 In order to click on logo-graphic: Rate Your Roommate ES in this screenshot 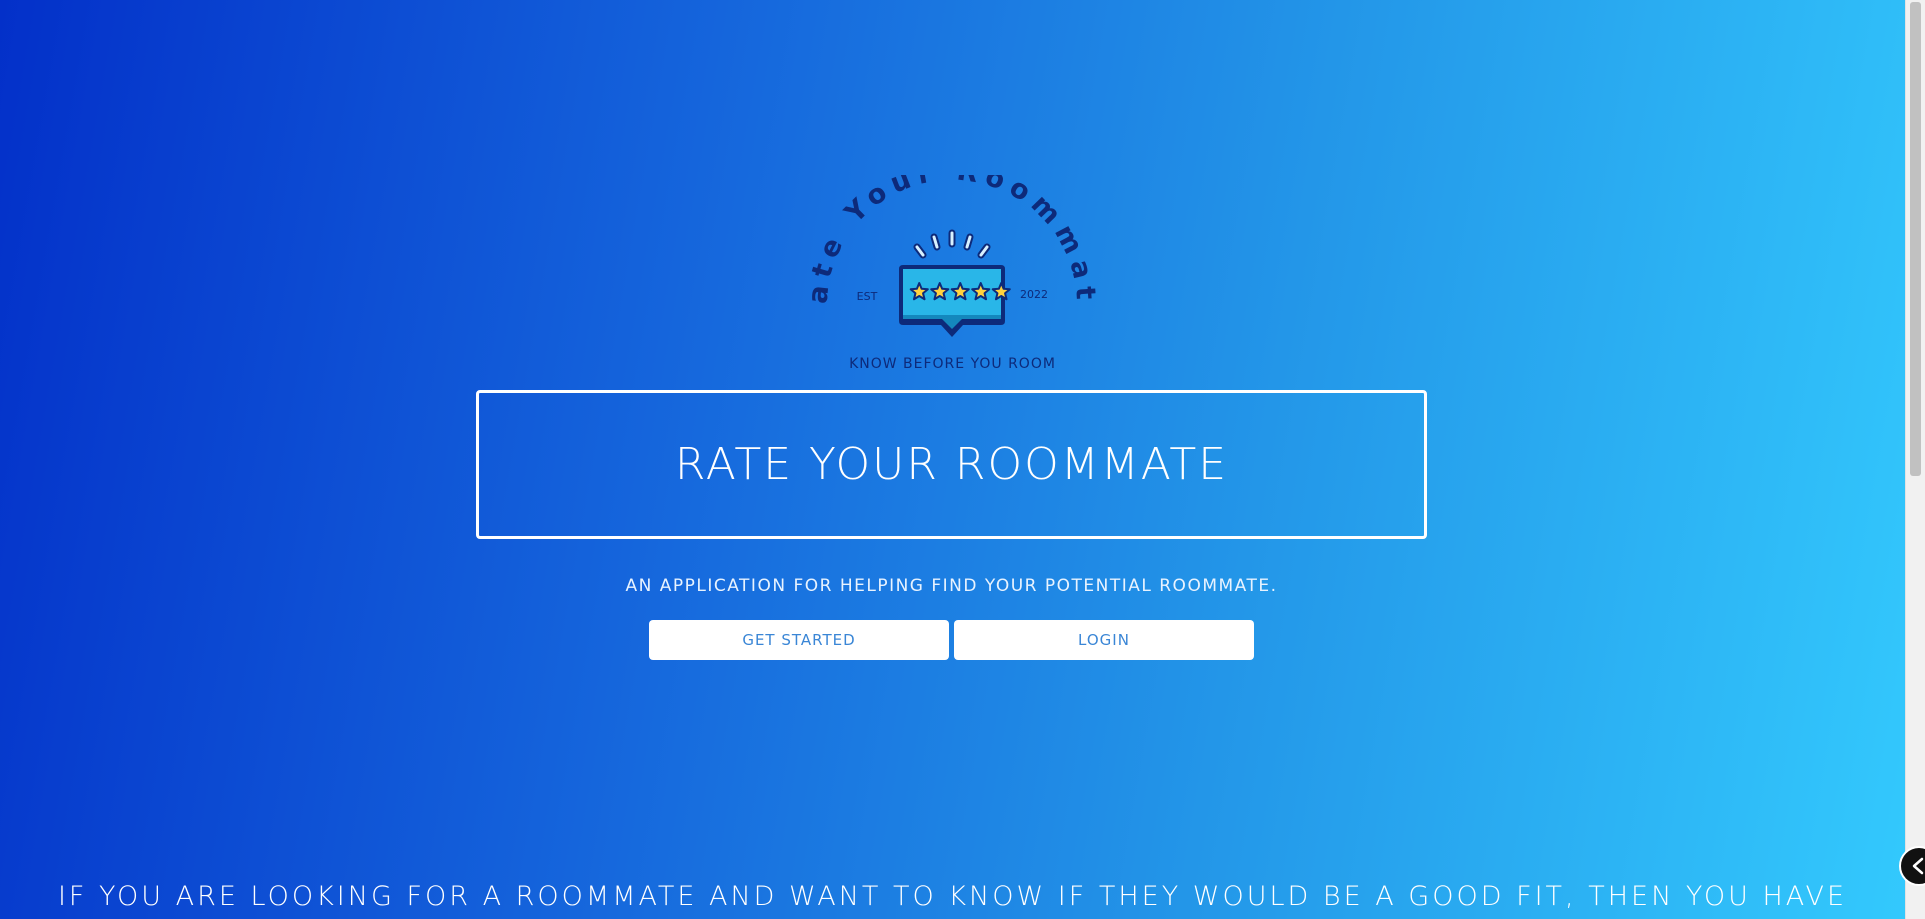, I will do `click(949, 256)`.